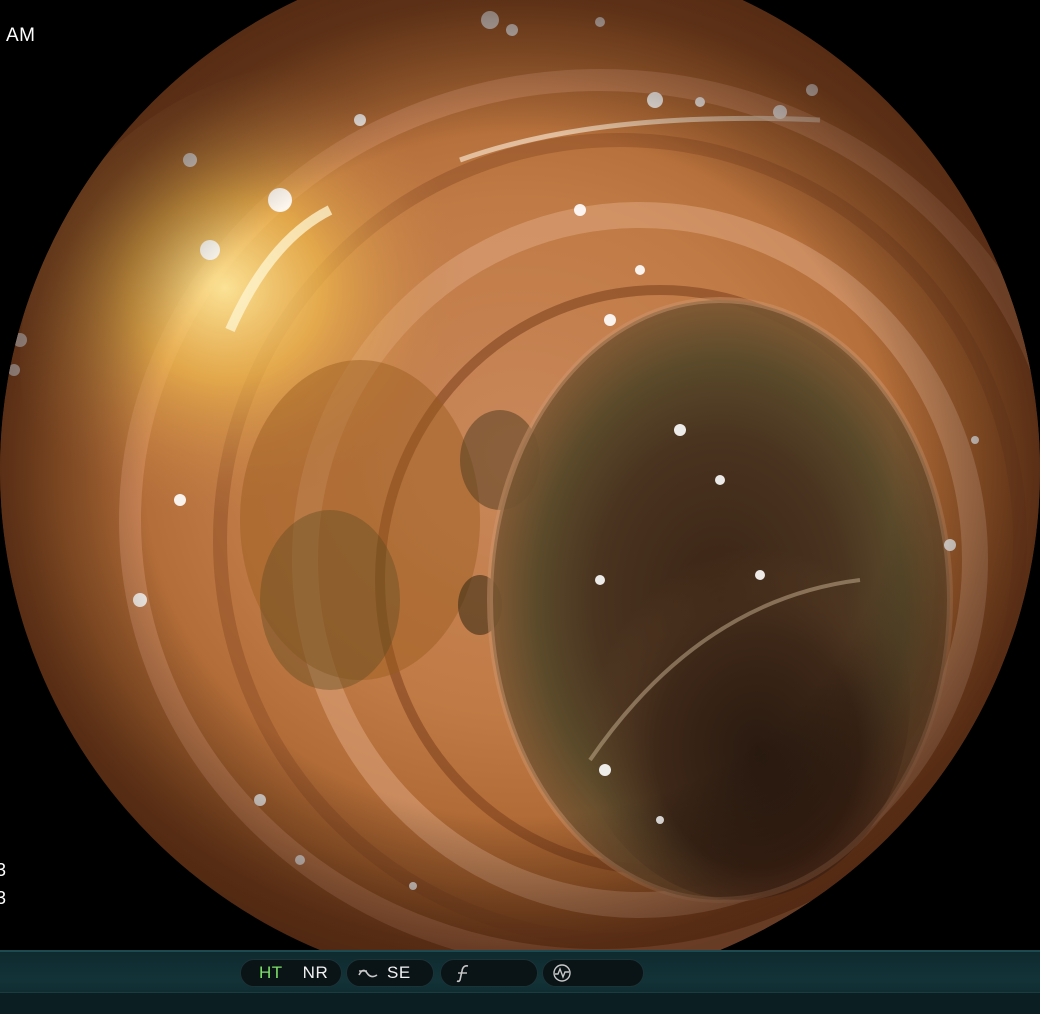  I want to click on se-label: SE, so click(399, 972).